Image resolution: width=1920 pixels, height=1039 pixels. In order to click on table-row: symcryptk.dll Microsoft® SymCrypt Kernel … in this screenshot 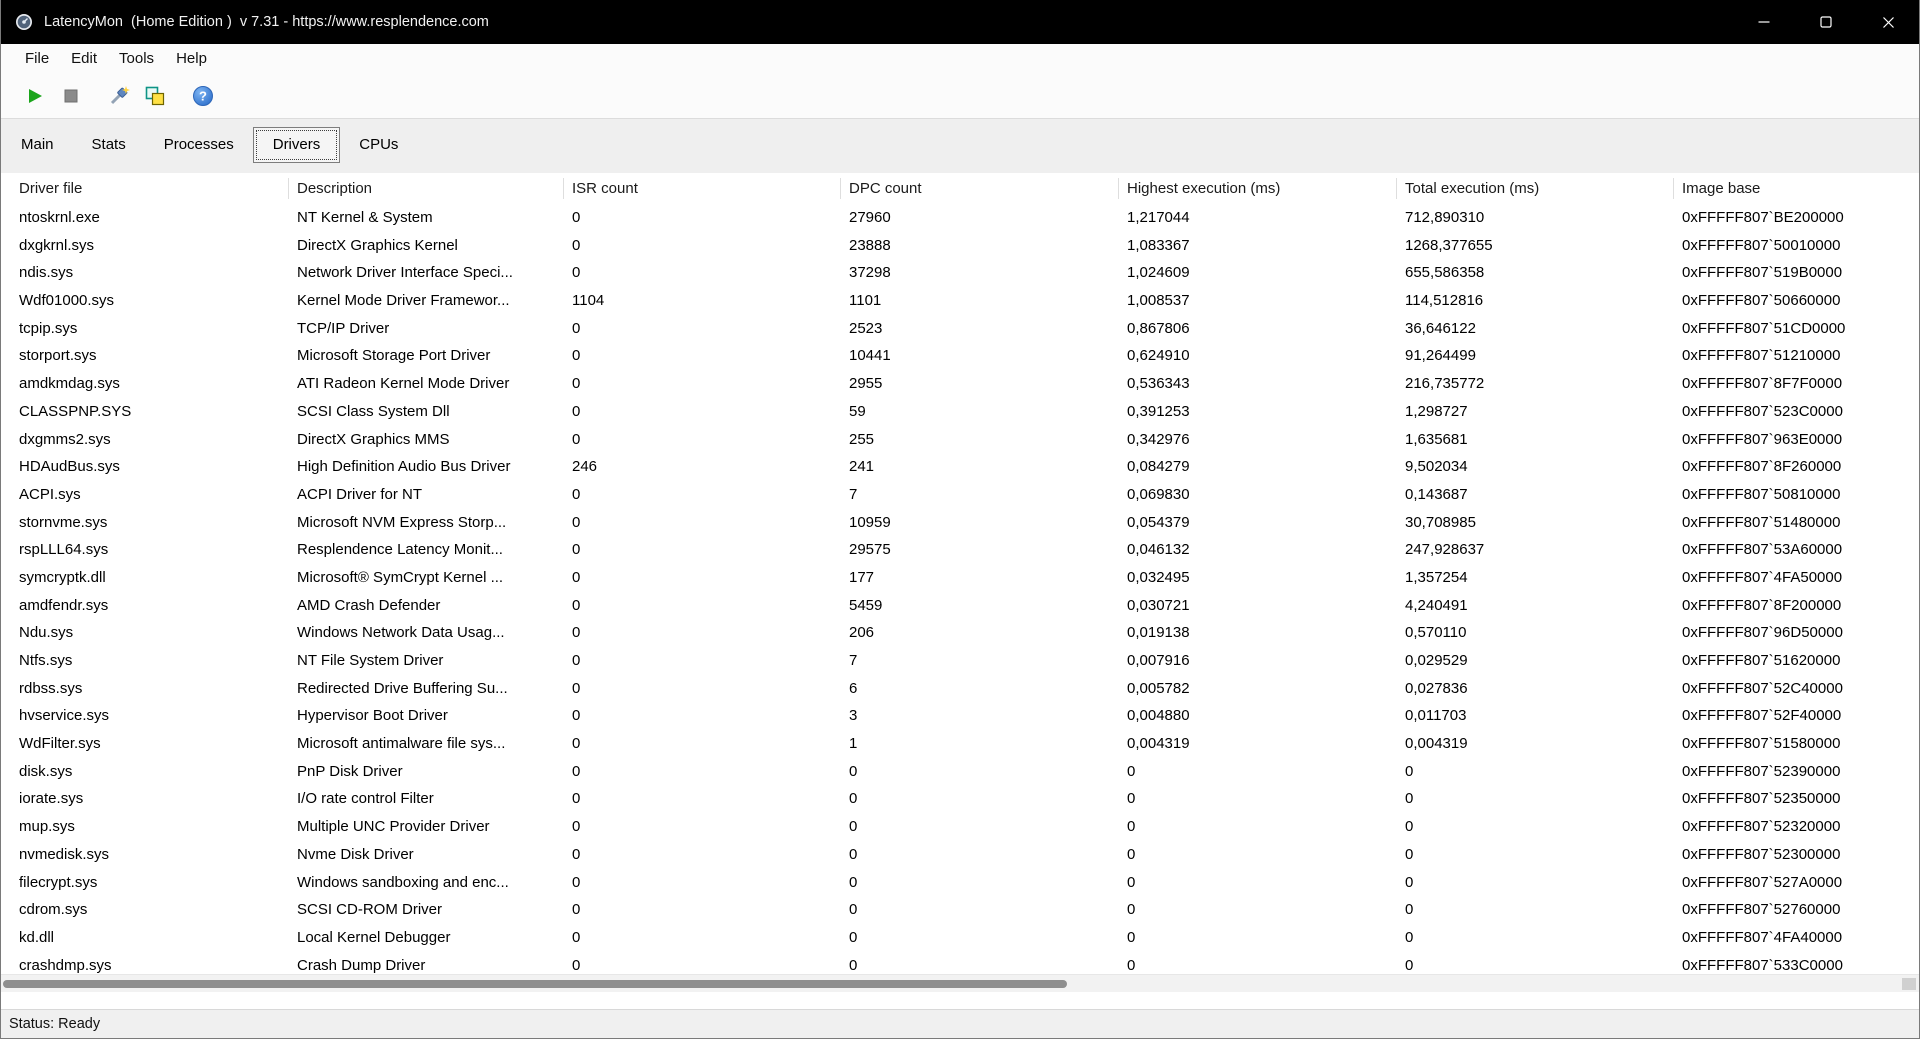, I will do `click(960, 578)`.